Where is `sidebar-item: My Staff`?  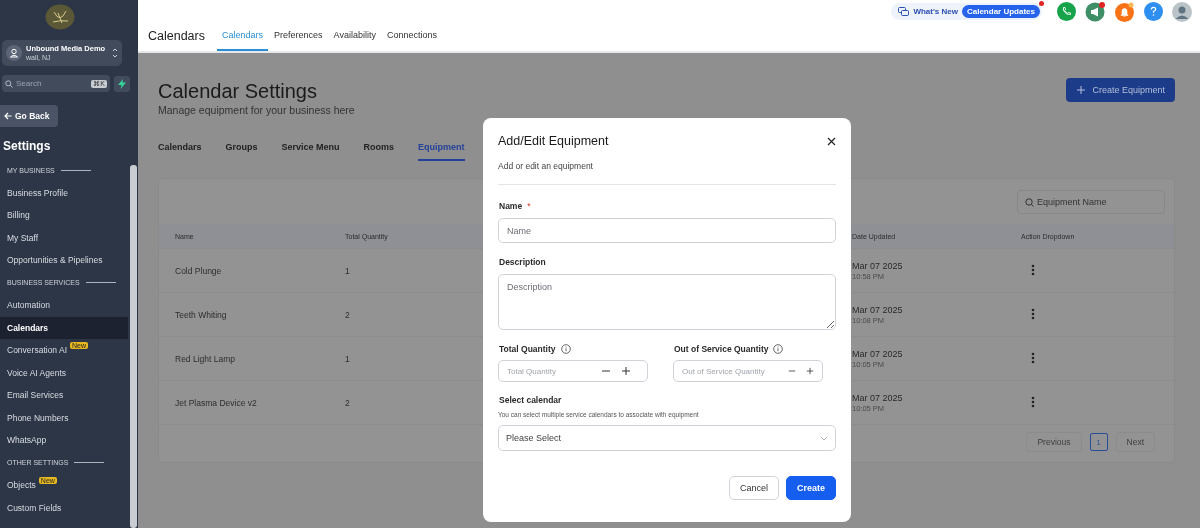 sidebar-item: My Staff is located at coordinates (64, 237).